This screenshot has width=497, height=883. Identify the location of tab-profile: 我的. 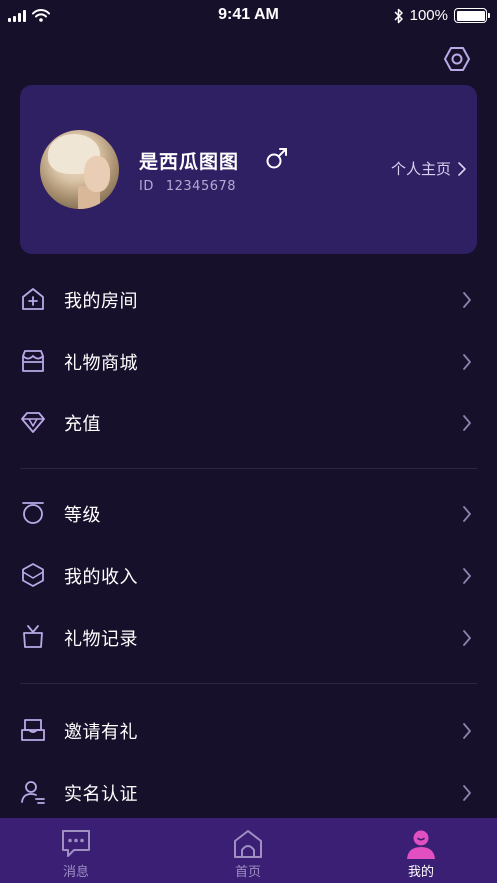
(421, 850).